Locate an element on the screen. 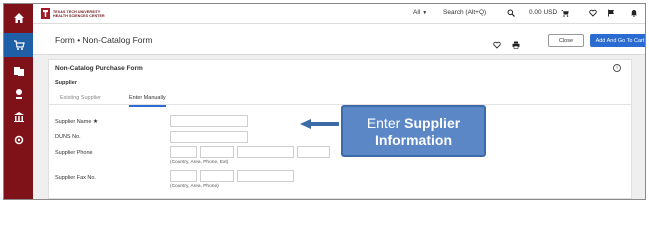 This screenshot has width=649, height=240. scope-label: All is located at coordinates (417, 12).